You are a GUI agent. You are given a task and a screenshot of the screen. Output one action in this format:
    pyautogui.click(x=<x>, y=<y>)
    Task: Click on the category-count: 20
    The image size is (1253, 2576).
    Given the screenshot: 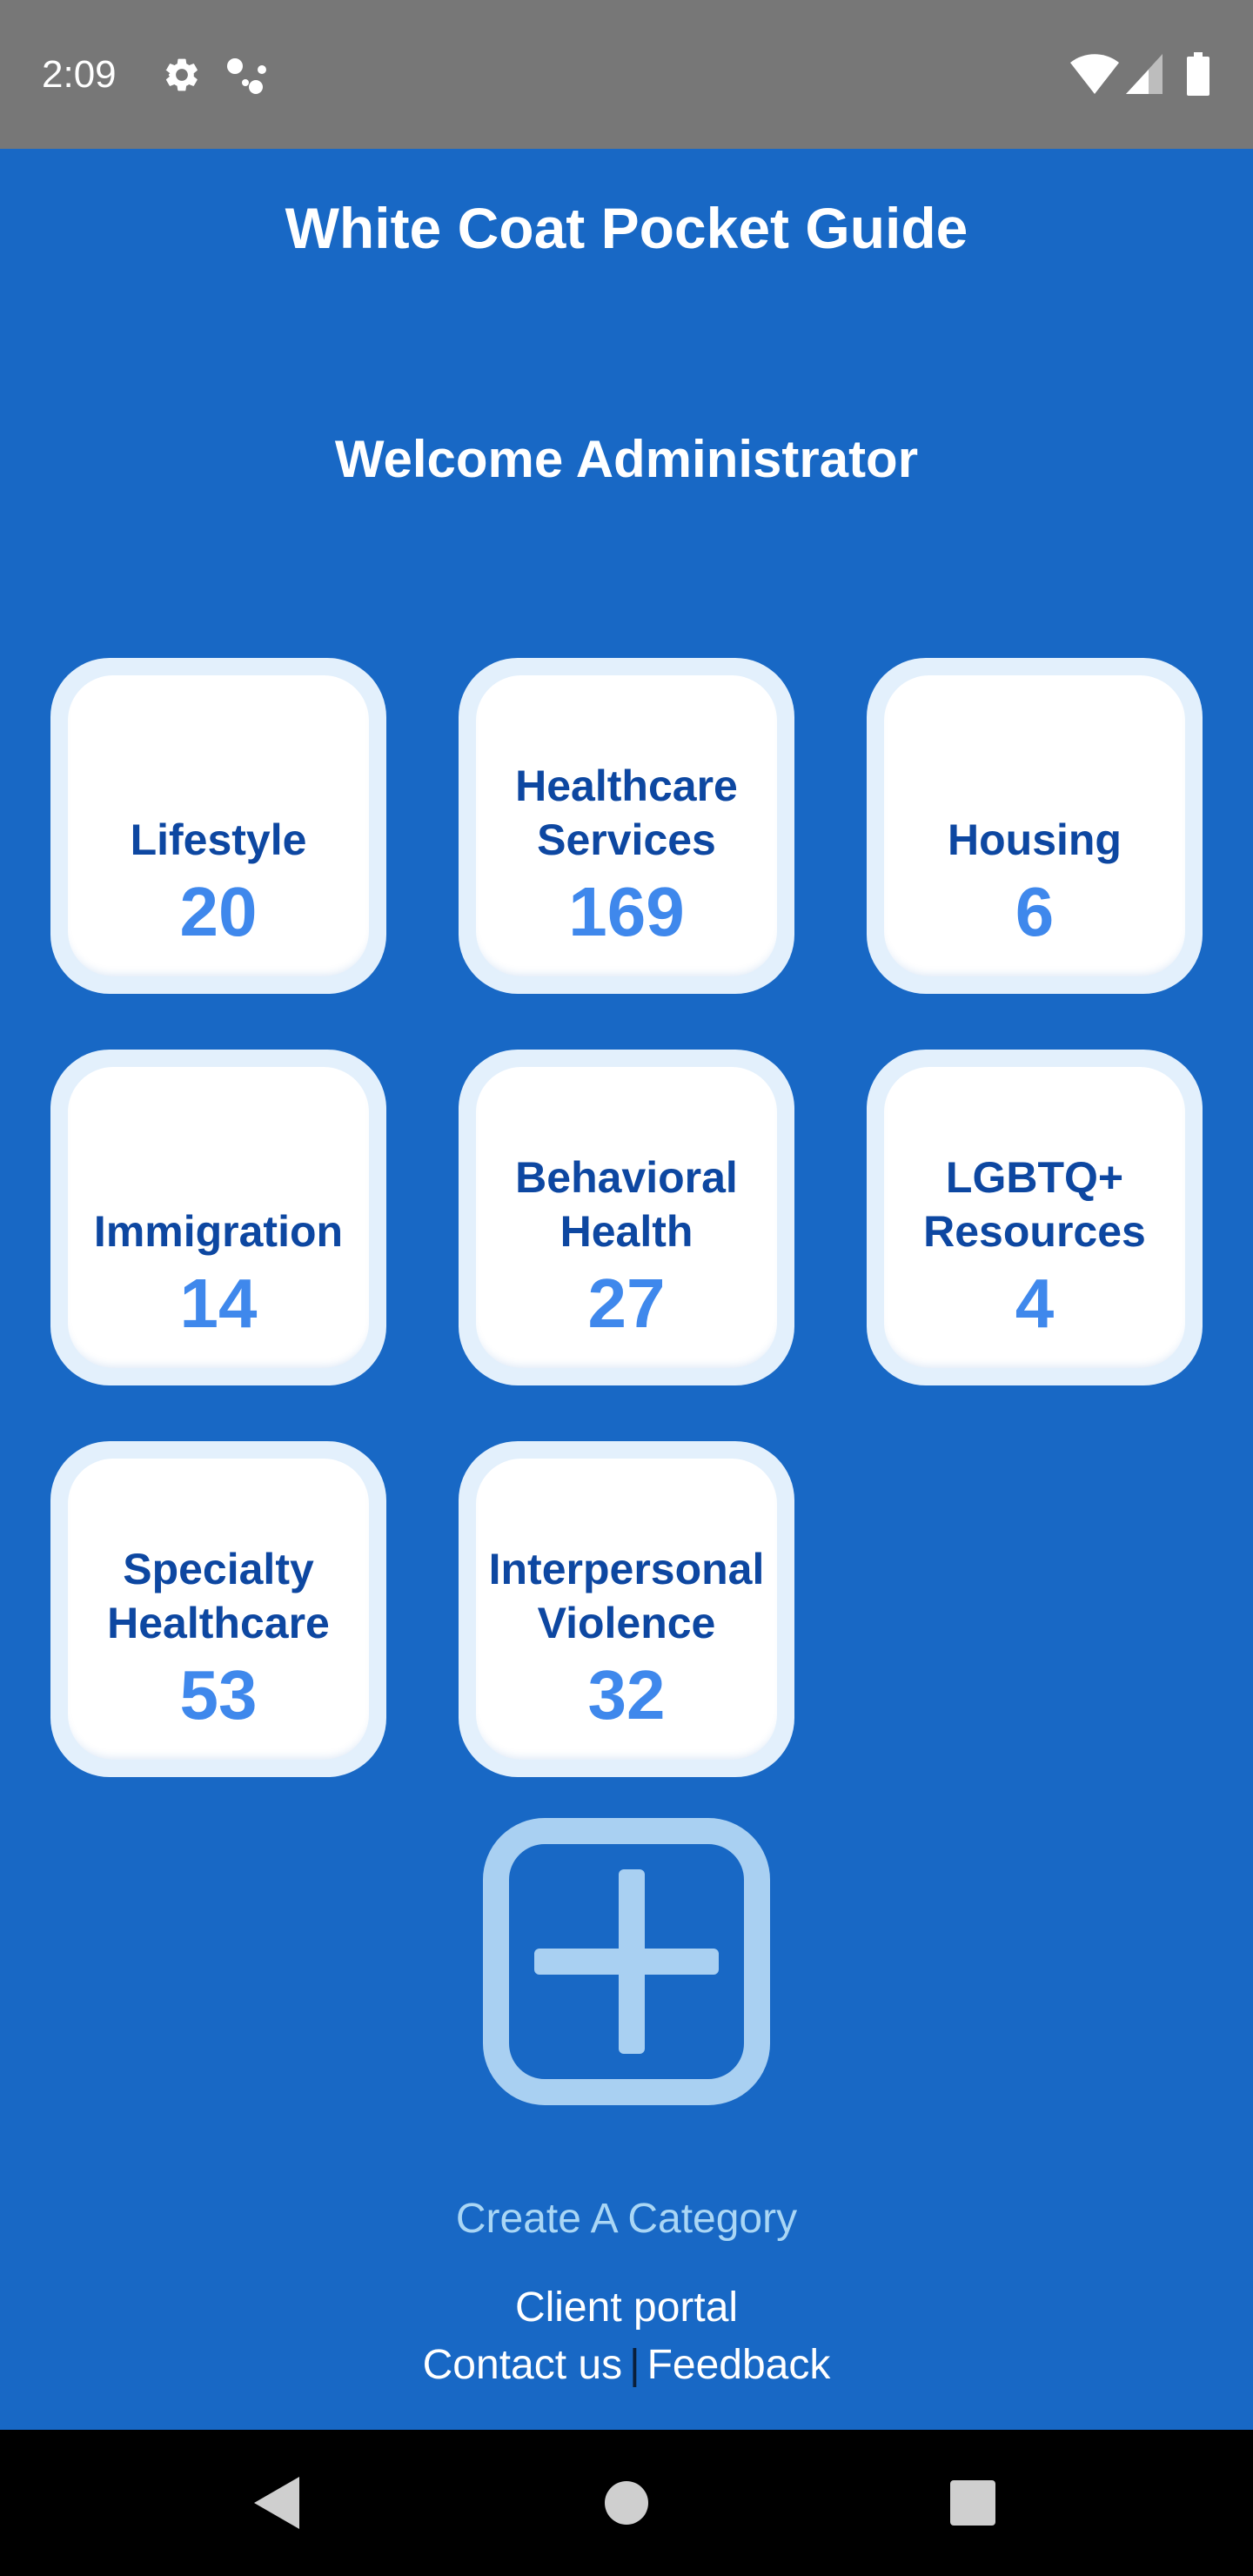 What is the action you would take?
    pyautogui.click(x=218, y=912)
    